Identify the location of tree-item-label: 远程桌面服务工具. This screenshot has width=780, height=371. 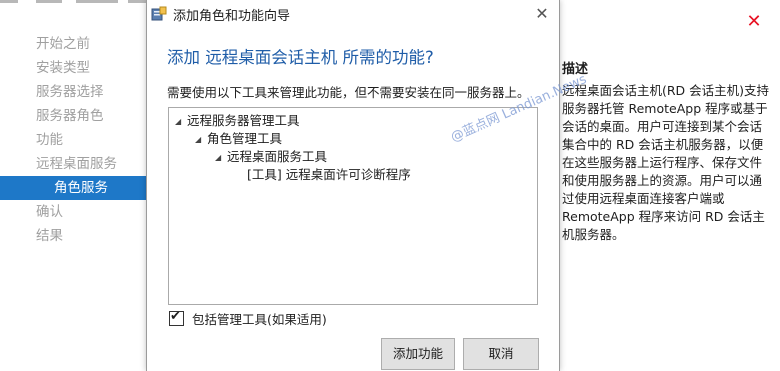
(277, 156).